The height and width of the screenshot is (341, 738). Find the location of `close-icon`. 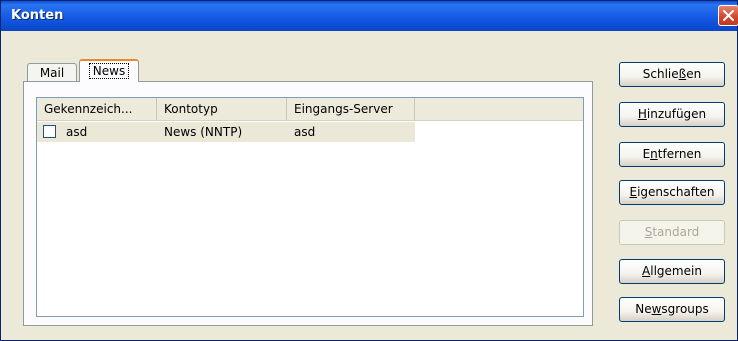

close-icon is located at coordinates (728, 15).